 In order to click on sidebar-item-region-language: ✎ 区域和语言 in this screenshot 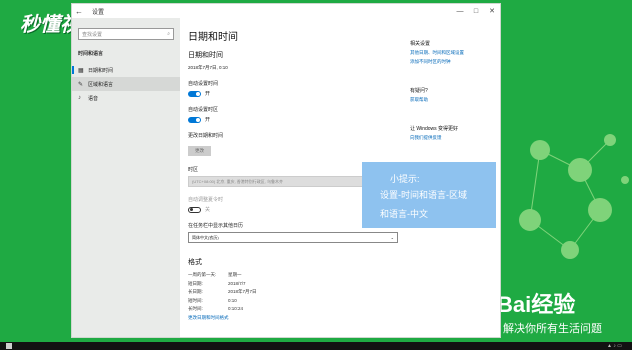, I will do `click(126, 84)`.